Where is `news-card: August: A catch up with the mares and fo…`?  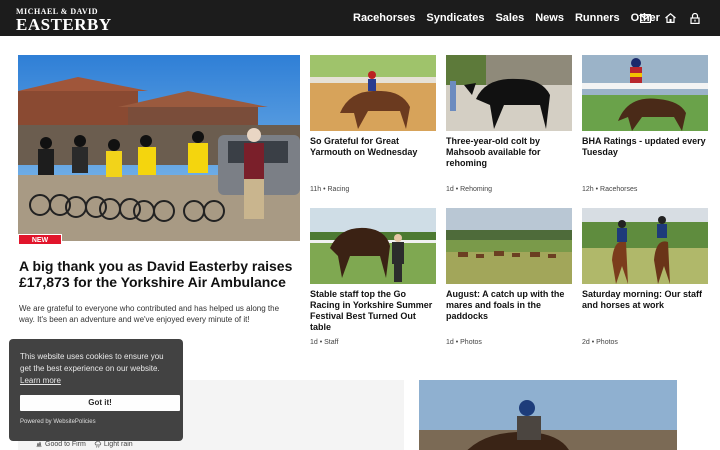 news-card: August: A catch up with the mares and fo… is located at coordinates (509, 265).